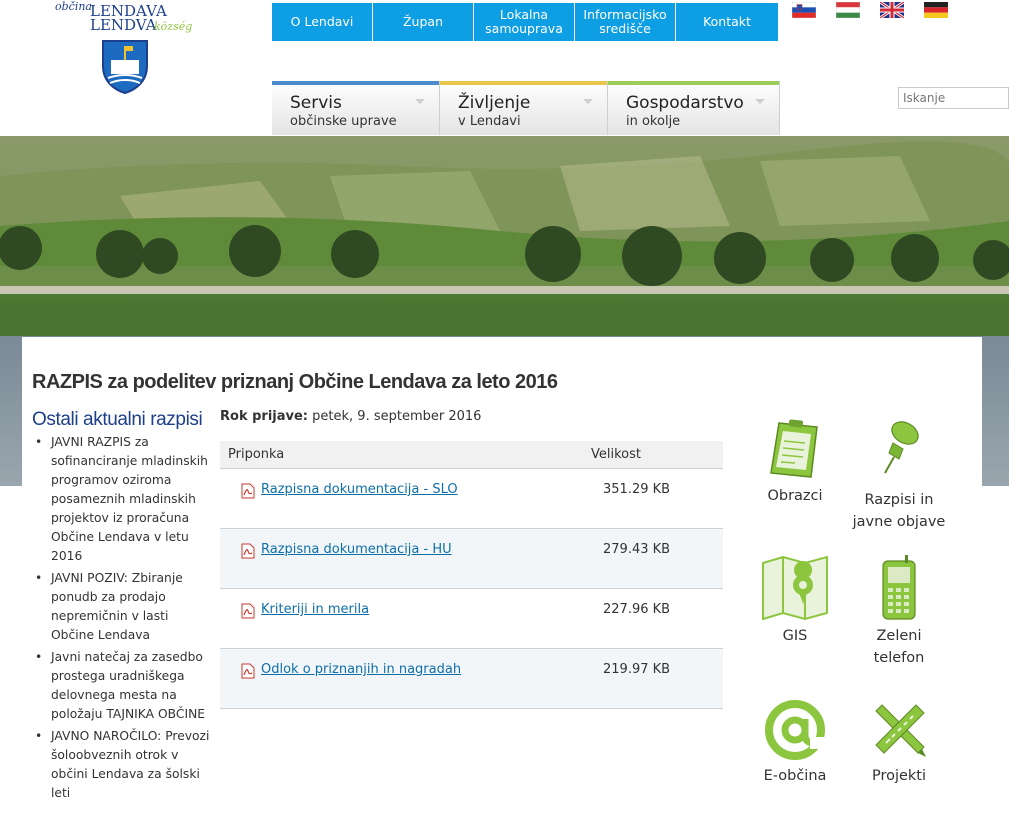 This screenshot has height=827, width=1009. What do you see at coordinates (637, 489) in the screenshot?
I see `attachment-size: 351.29 KB` at bounding box center [637, 489].